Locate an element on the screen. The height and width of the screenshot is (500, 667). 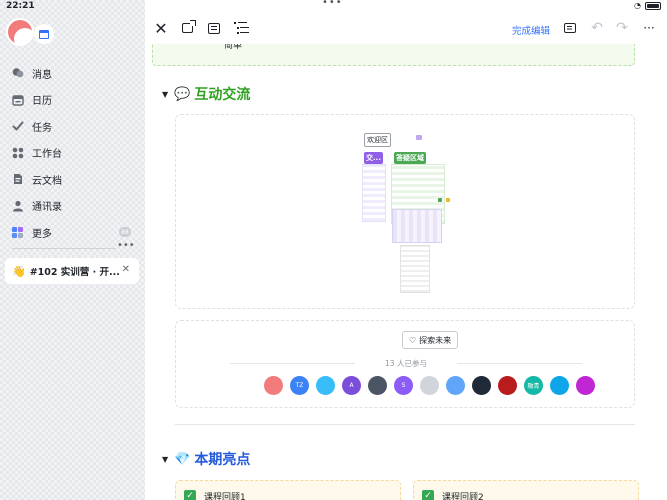
status-bar: 22:21 ••• ◔ is located at coordinates (333, 7).